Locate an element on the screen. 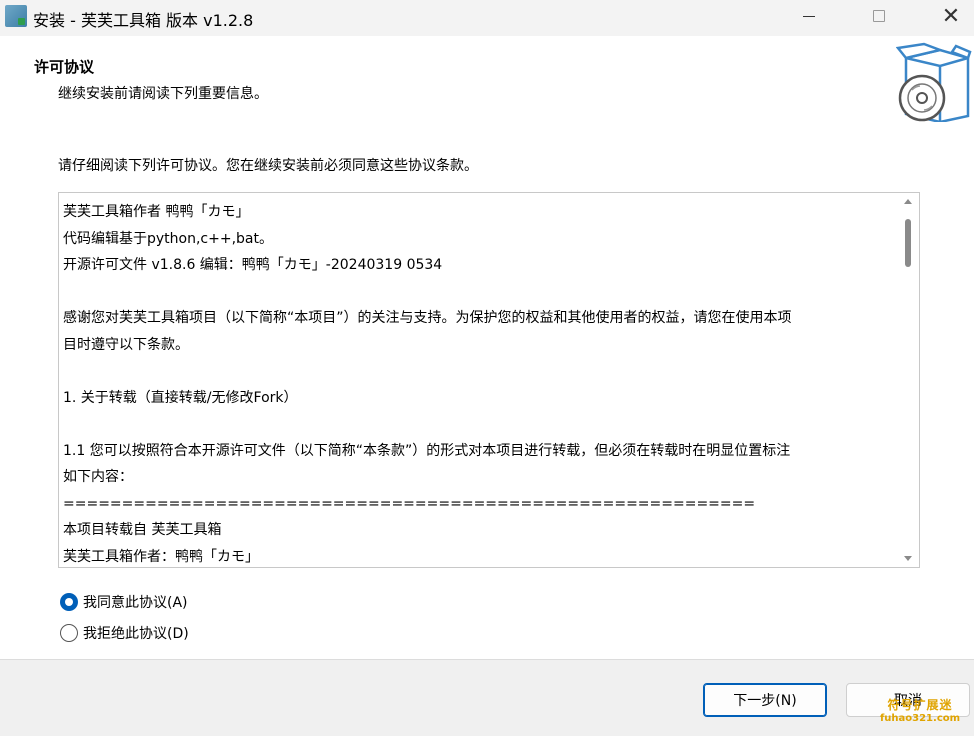 This screenshot has width=974, height=736. license-line: 开源许可文件 v1.8.6 编辑：鸭鸭「カモ」-20240319 0534 is located at coordinates (253, 265).